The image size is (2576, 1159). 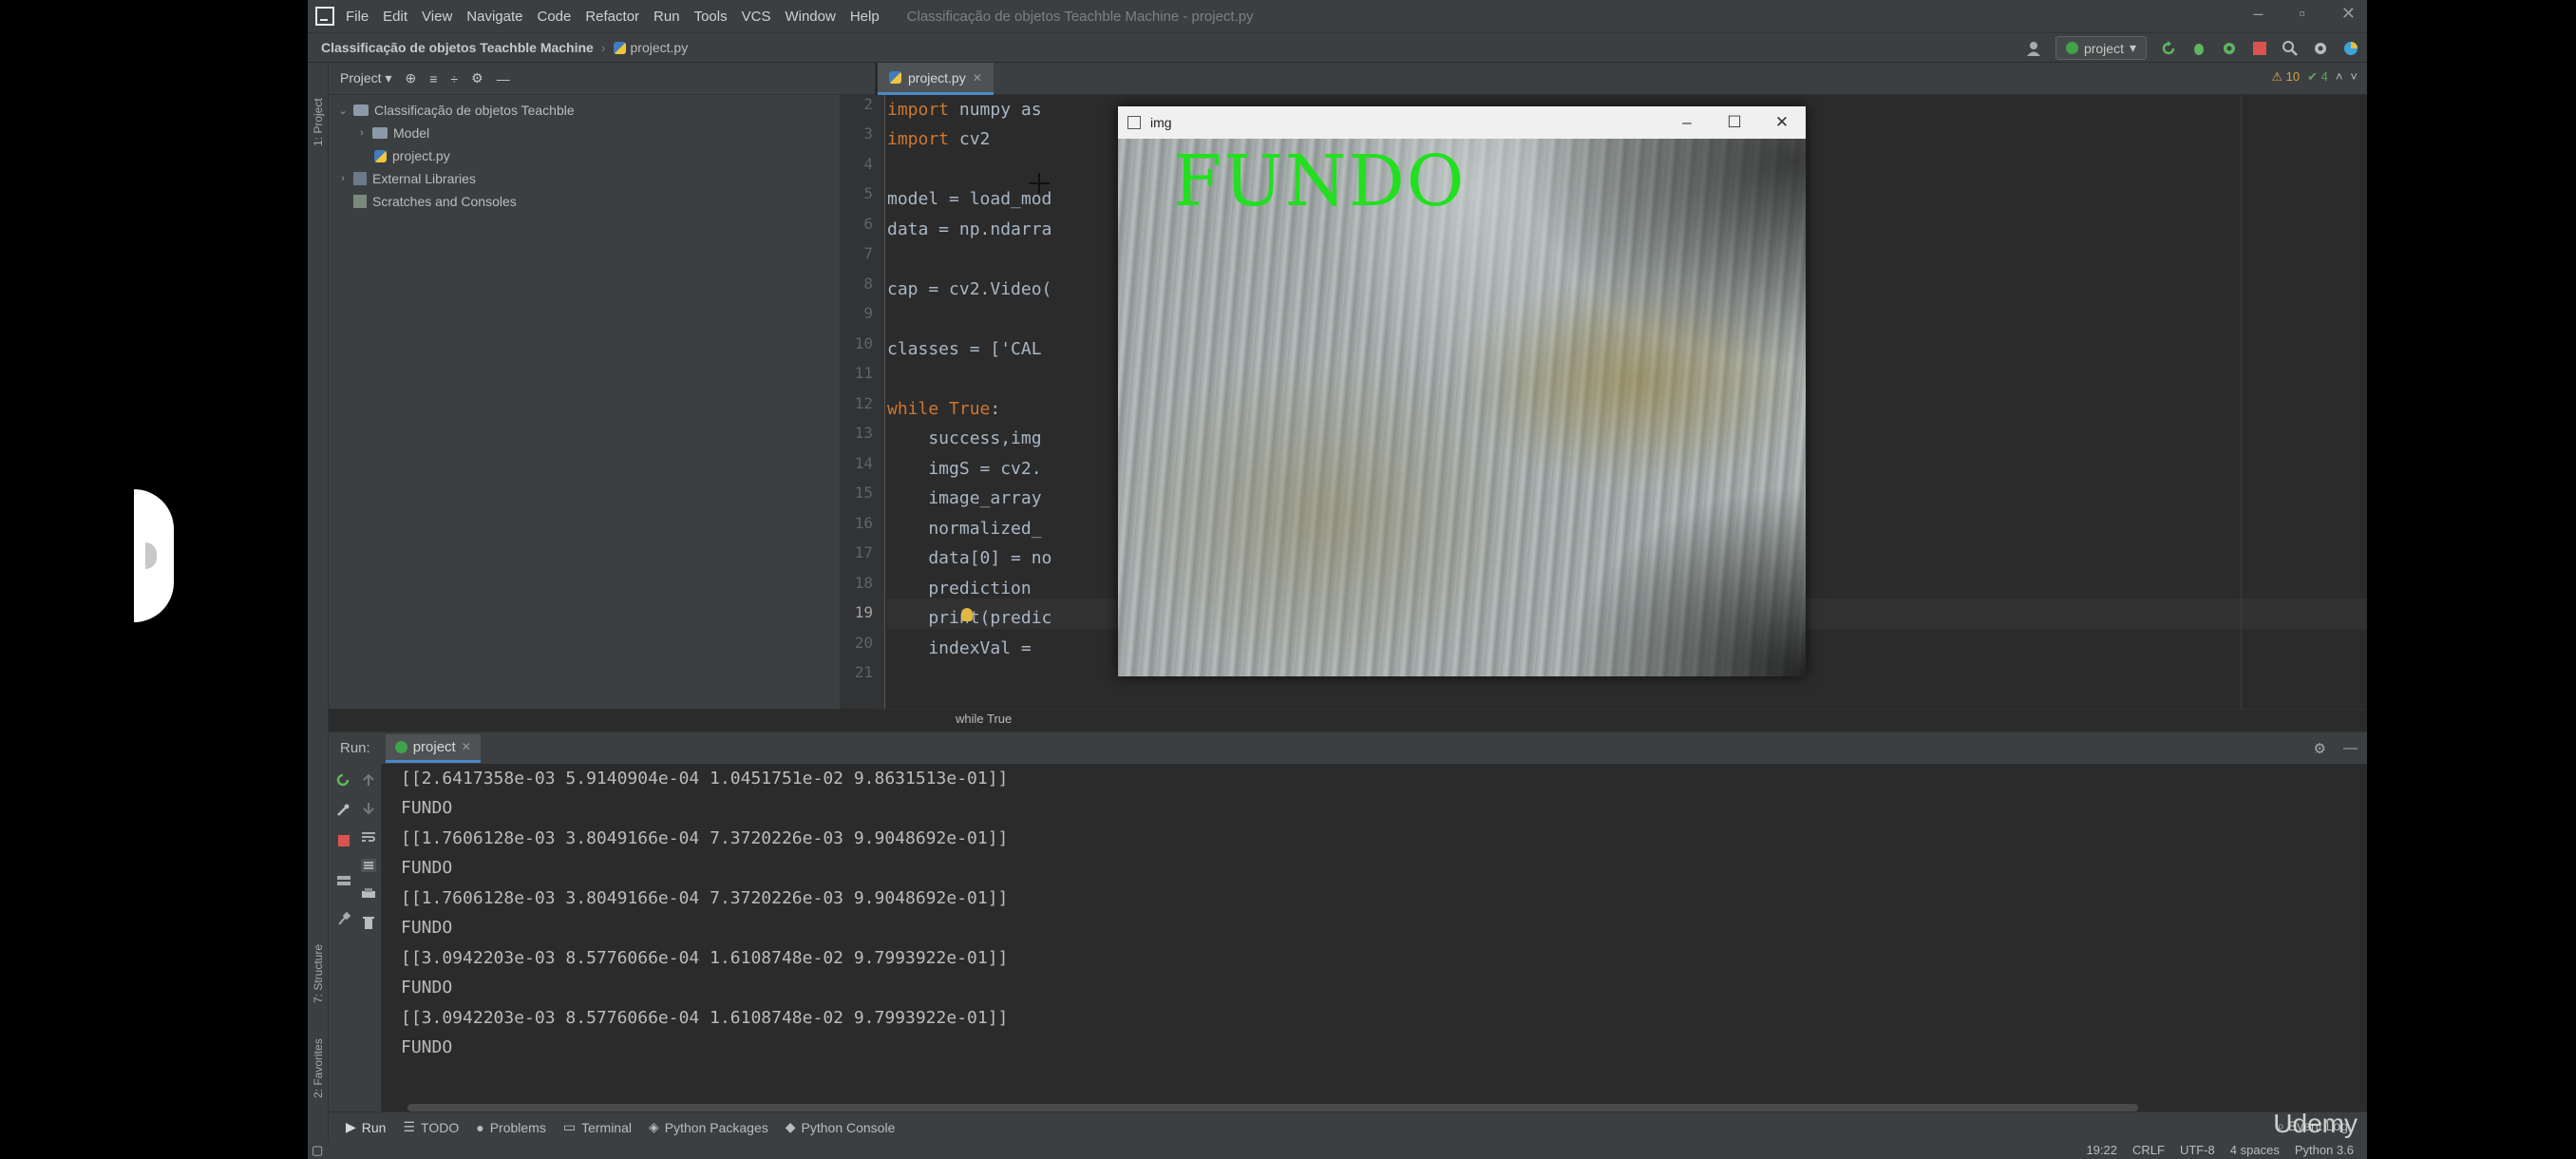 I want to click on user-icon, so click(x=2033, y=48).